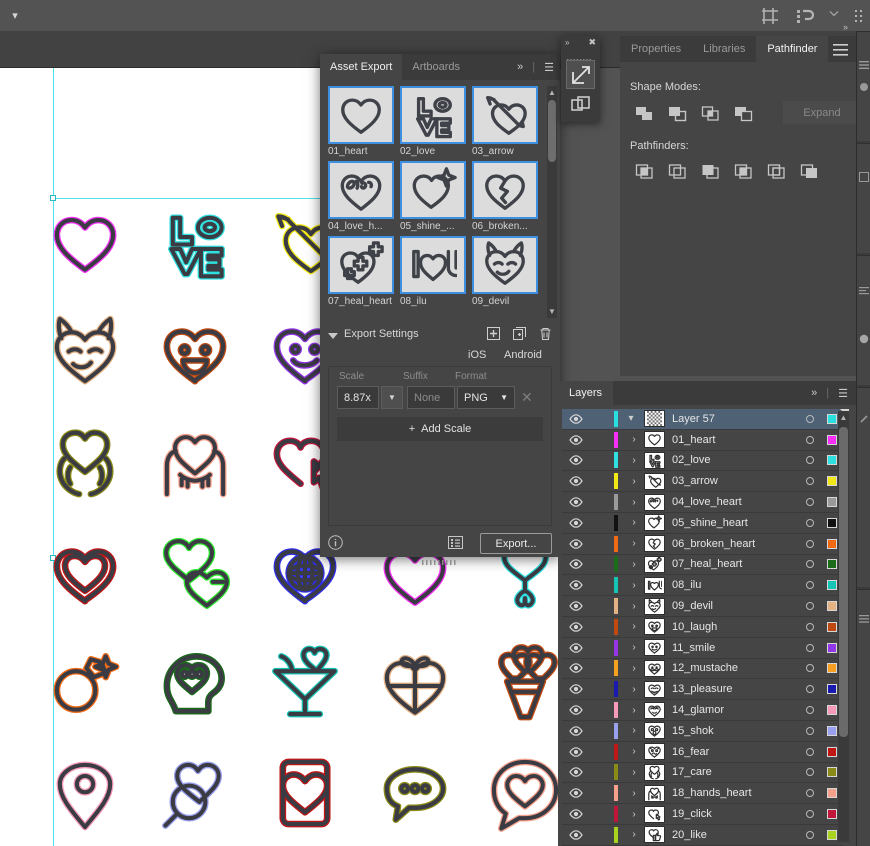 The height and width of the screenshot is (846, 870). I want to click on layer-name: 19_click, so click(735, 814).